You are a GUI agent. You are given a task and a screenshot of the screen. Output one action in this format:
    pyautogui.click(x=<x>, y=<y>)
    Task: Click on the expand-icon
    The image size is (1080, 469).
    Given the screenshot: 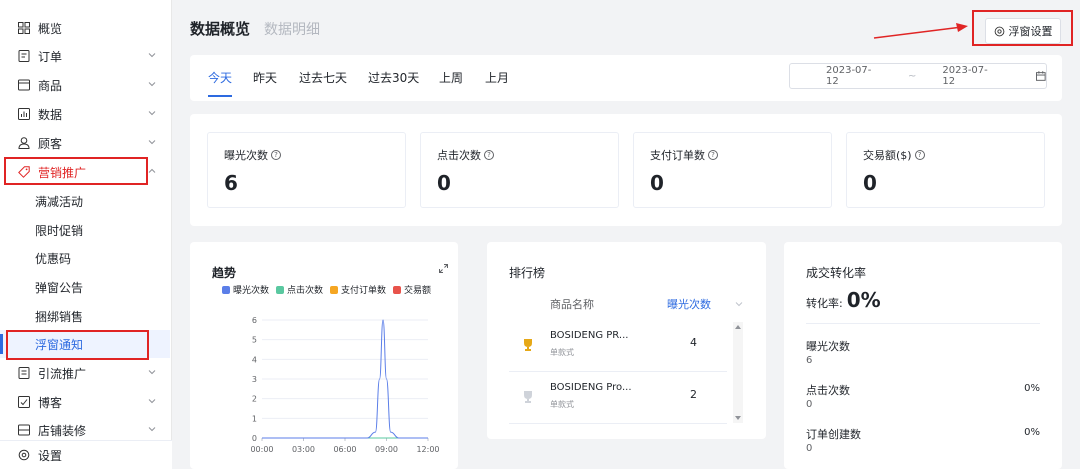 What is the action you would take?
    pyautogui.click(x=443, y=268)
    